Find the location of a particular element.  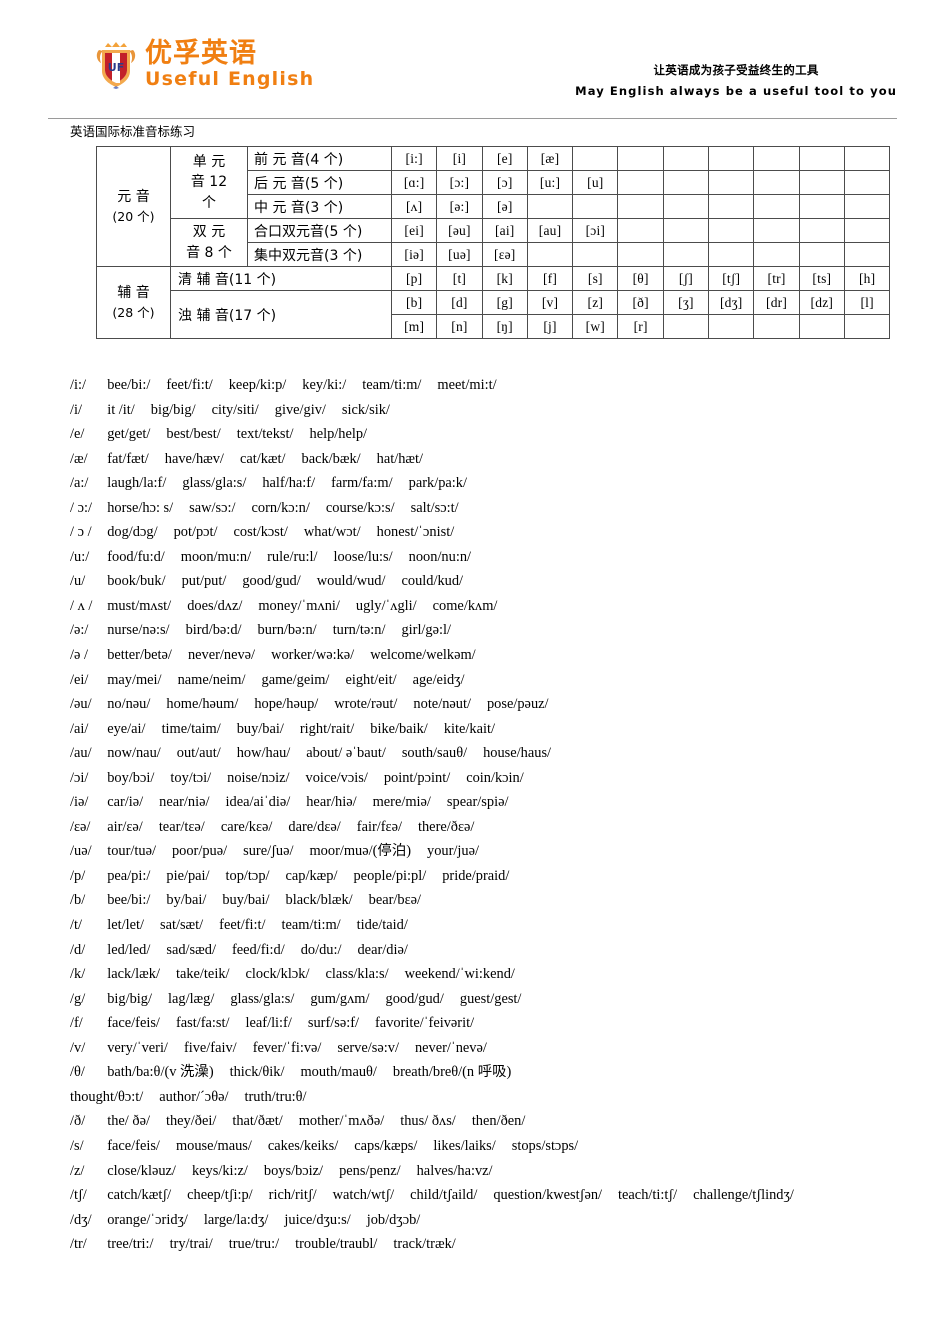

ipa-symbol-cell: [dr] is located at coordinates (776, 302).